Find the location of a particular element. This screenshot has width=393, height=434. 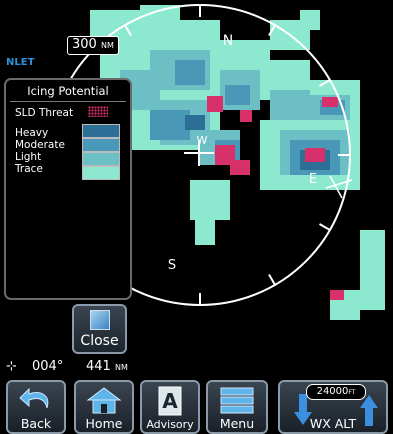

back-button: Back is located at coordinates (36, 407).